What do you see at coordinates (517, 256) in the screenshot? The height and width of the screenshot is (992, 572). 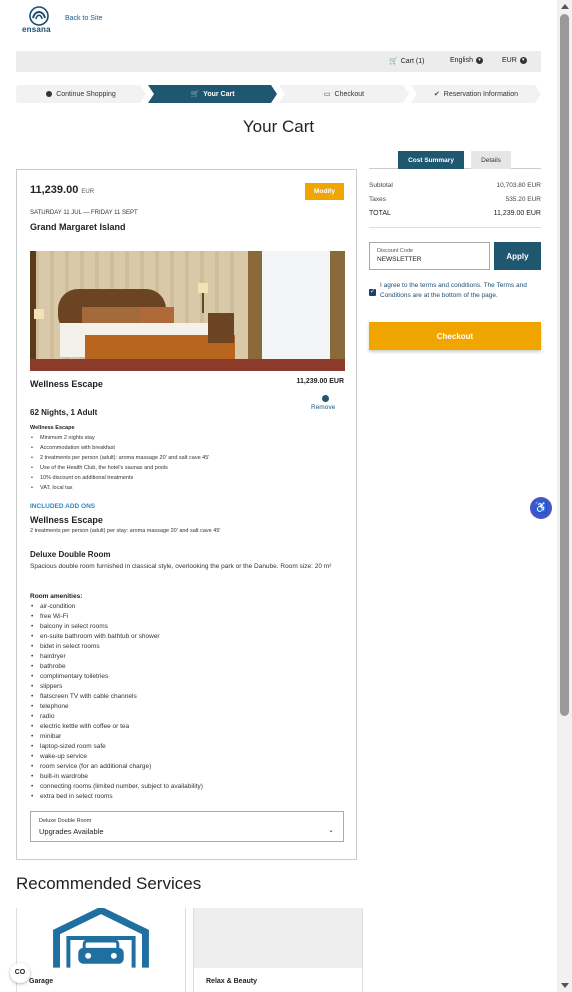 I see `apply-button: Apply` at bounding box center [517, 256].